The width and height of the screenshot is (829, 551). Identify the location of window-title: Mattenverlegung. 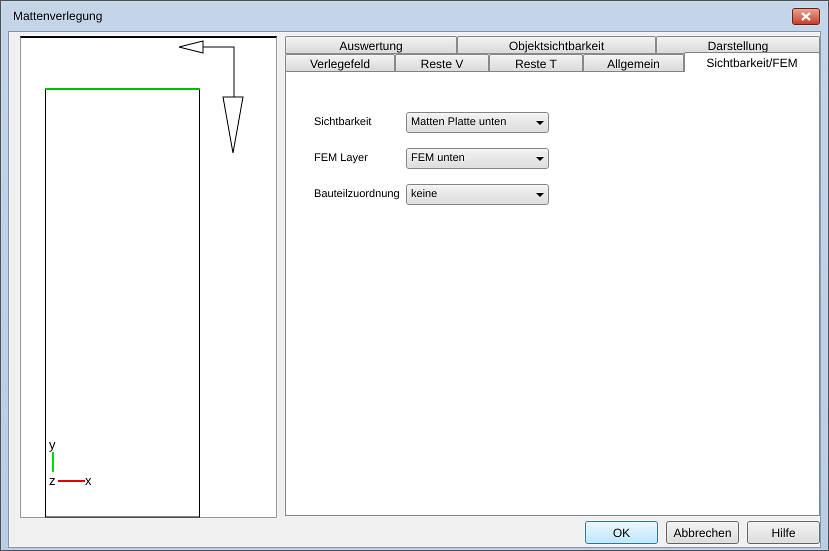
(57, 16).